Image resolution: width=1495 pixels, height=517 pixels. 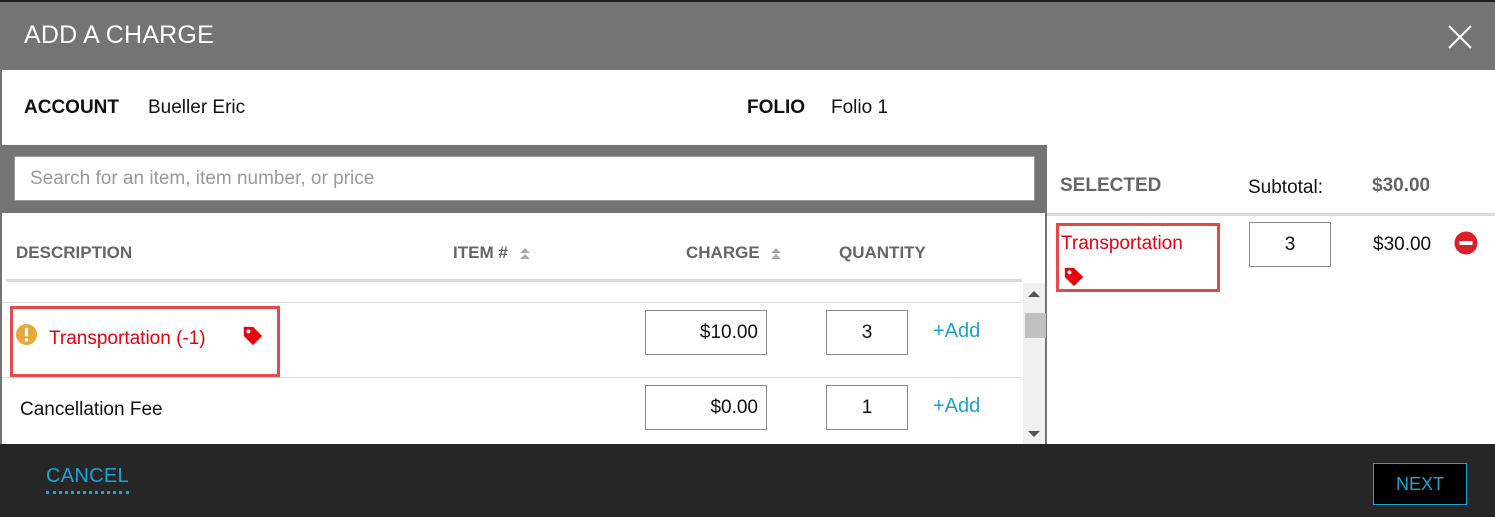 I want to click on close-icon, so click(x=1460, y=37).